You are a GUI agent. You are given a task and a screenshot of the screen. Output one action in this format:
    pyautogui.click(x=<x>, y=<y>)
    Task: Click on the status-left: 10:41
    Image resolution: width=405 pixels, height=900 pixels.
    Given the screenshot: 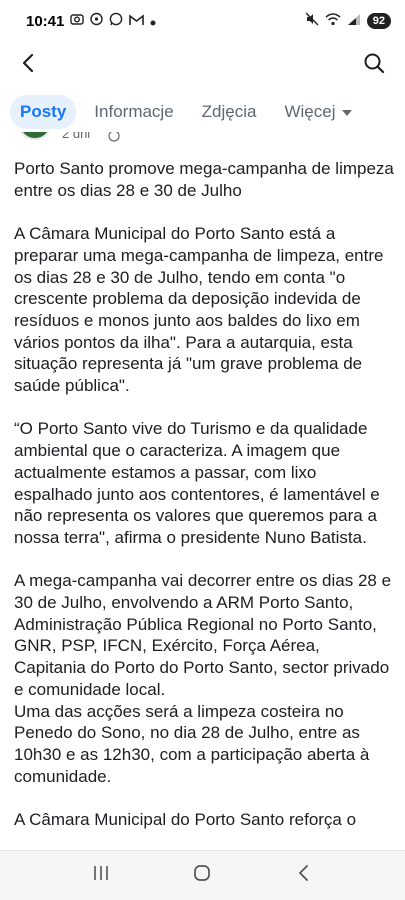 What is the action you would take?
    pyautogui.click(x=91, y=21)
    